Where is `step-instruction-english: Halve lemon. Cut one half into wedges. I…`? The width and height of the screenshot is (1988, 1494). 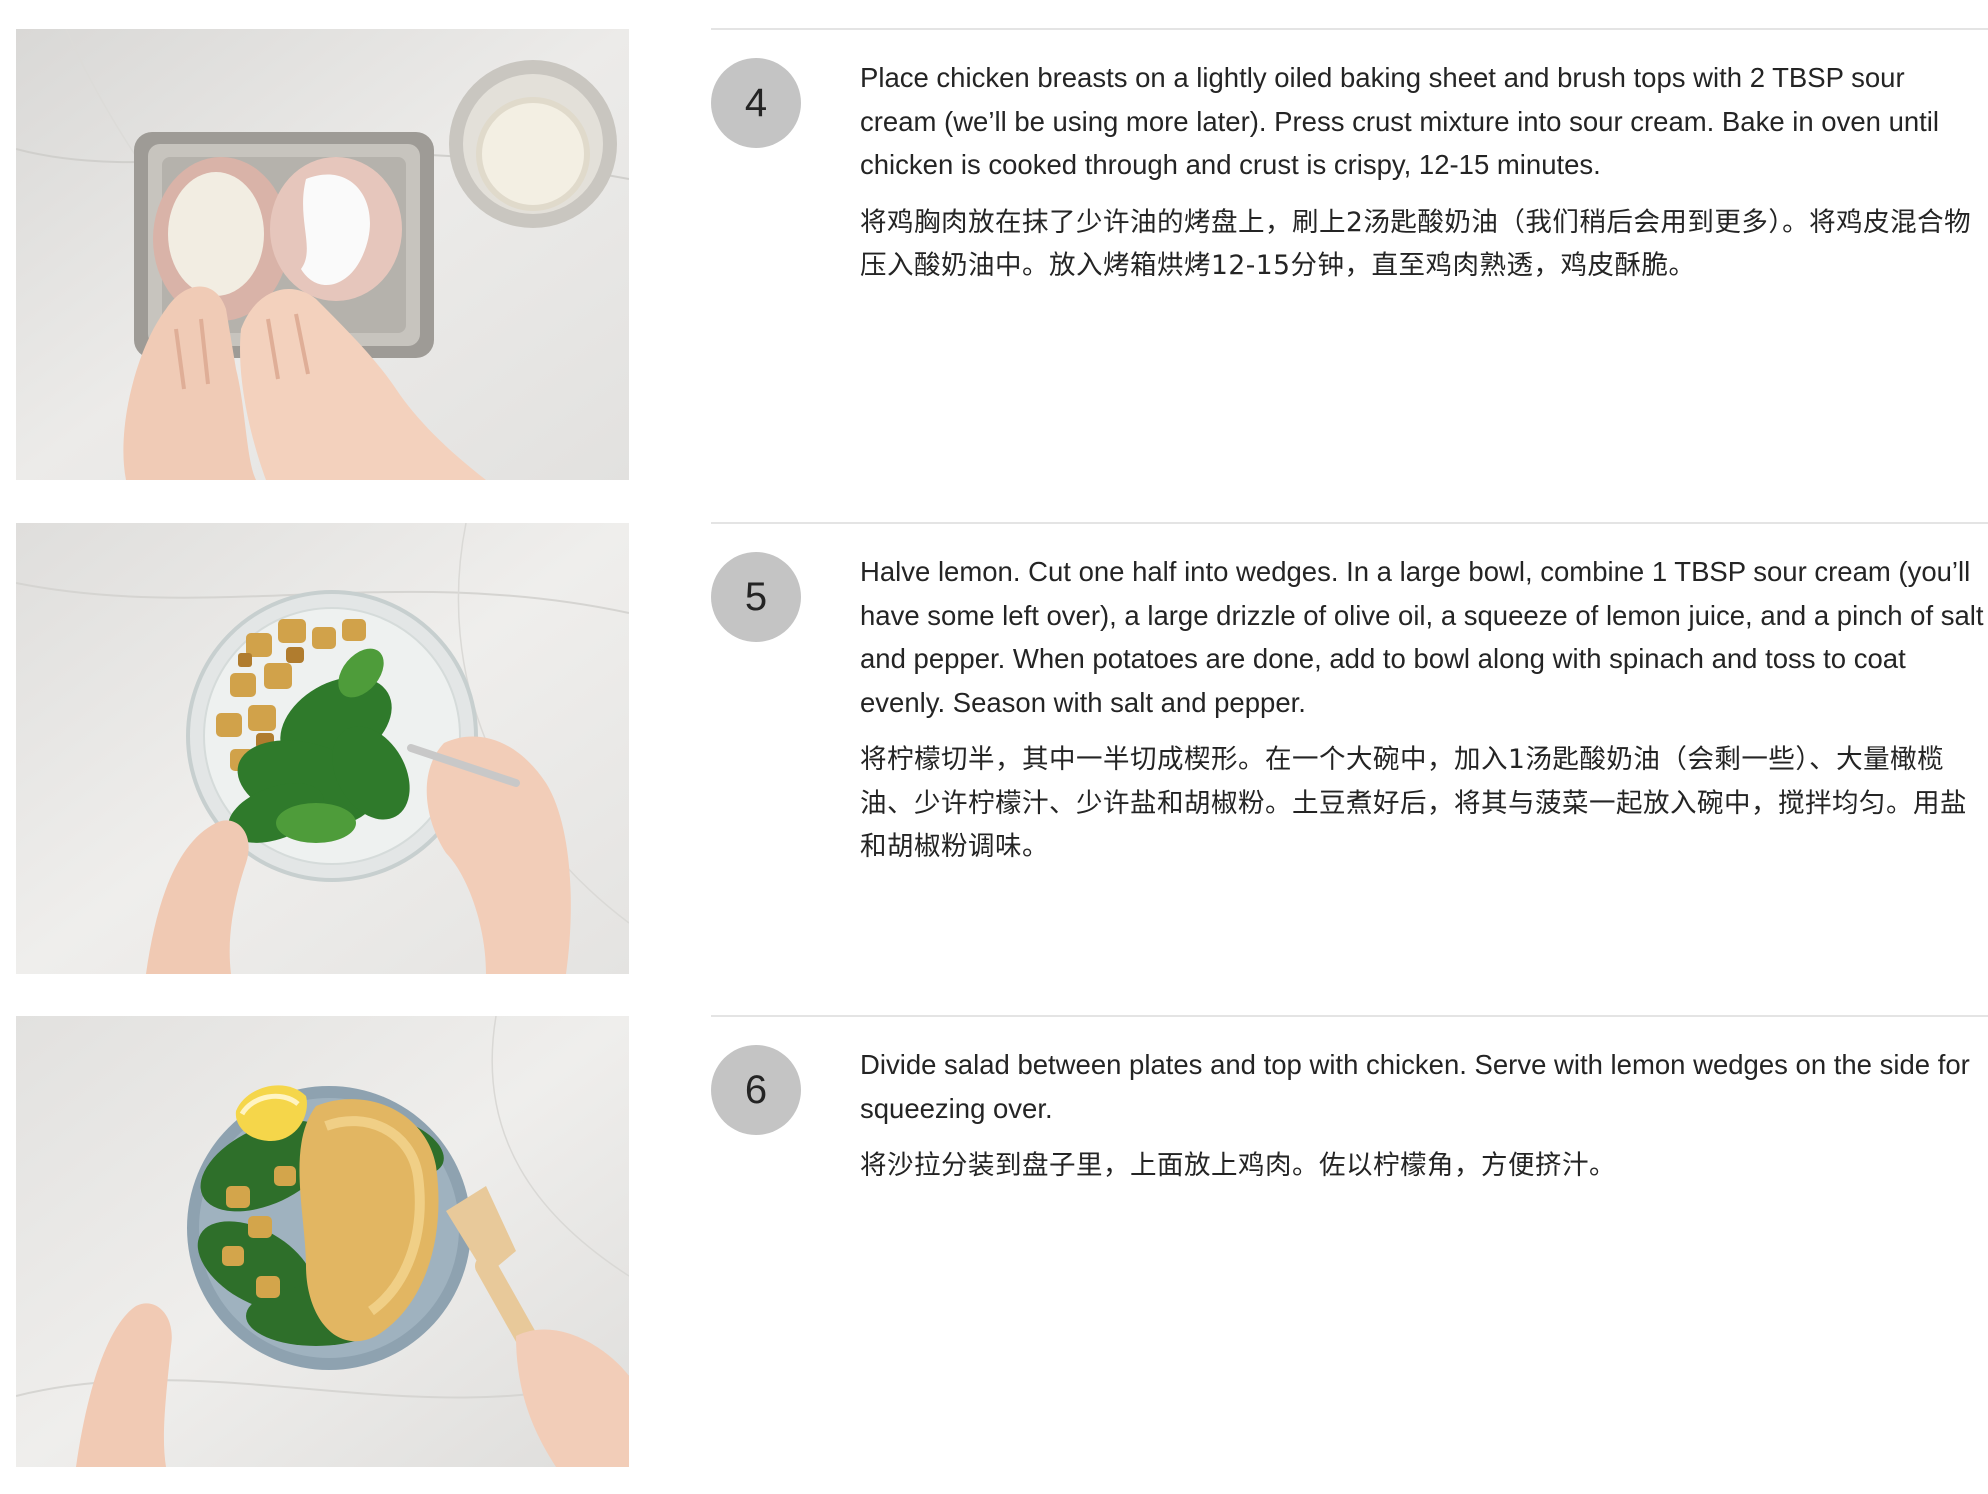 step-instruction-english: Halve lemon. Cut one half into wedges. I… is located at coordinates (1422, 637).